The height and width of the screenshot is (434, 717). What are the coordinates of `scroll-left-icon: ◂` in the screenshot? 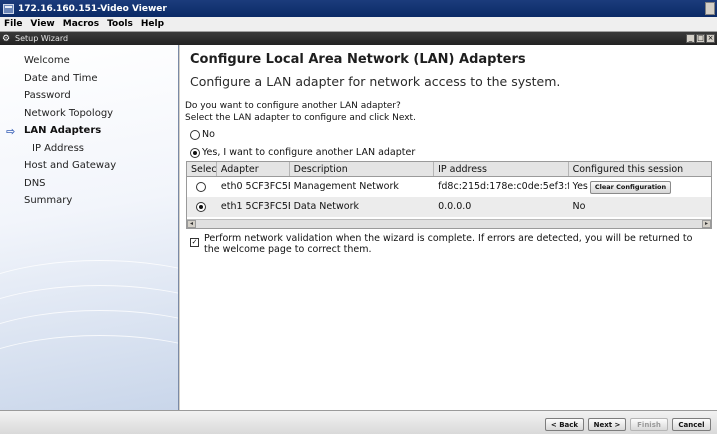 It's located at (191, 224).